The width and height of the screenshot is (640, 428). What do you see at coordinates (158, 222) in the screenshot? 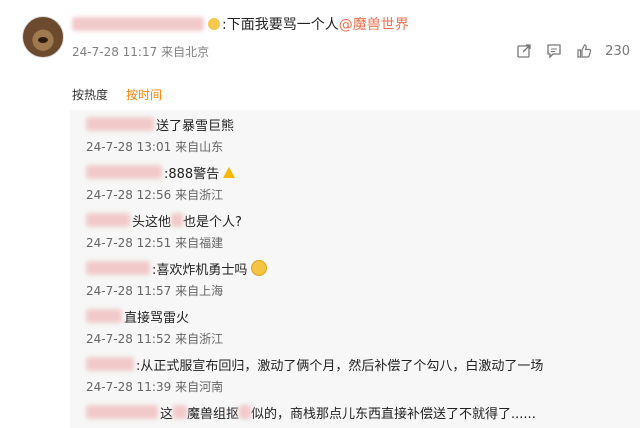
I see `comment-text-part: 这他` at bounding box center [158, 222].